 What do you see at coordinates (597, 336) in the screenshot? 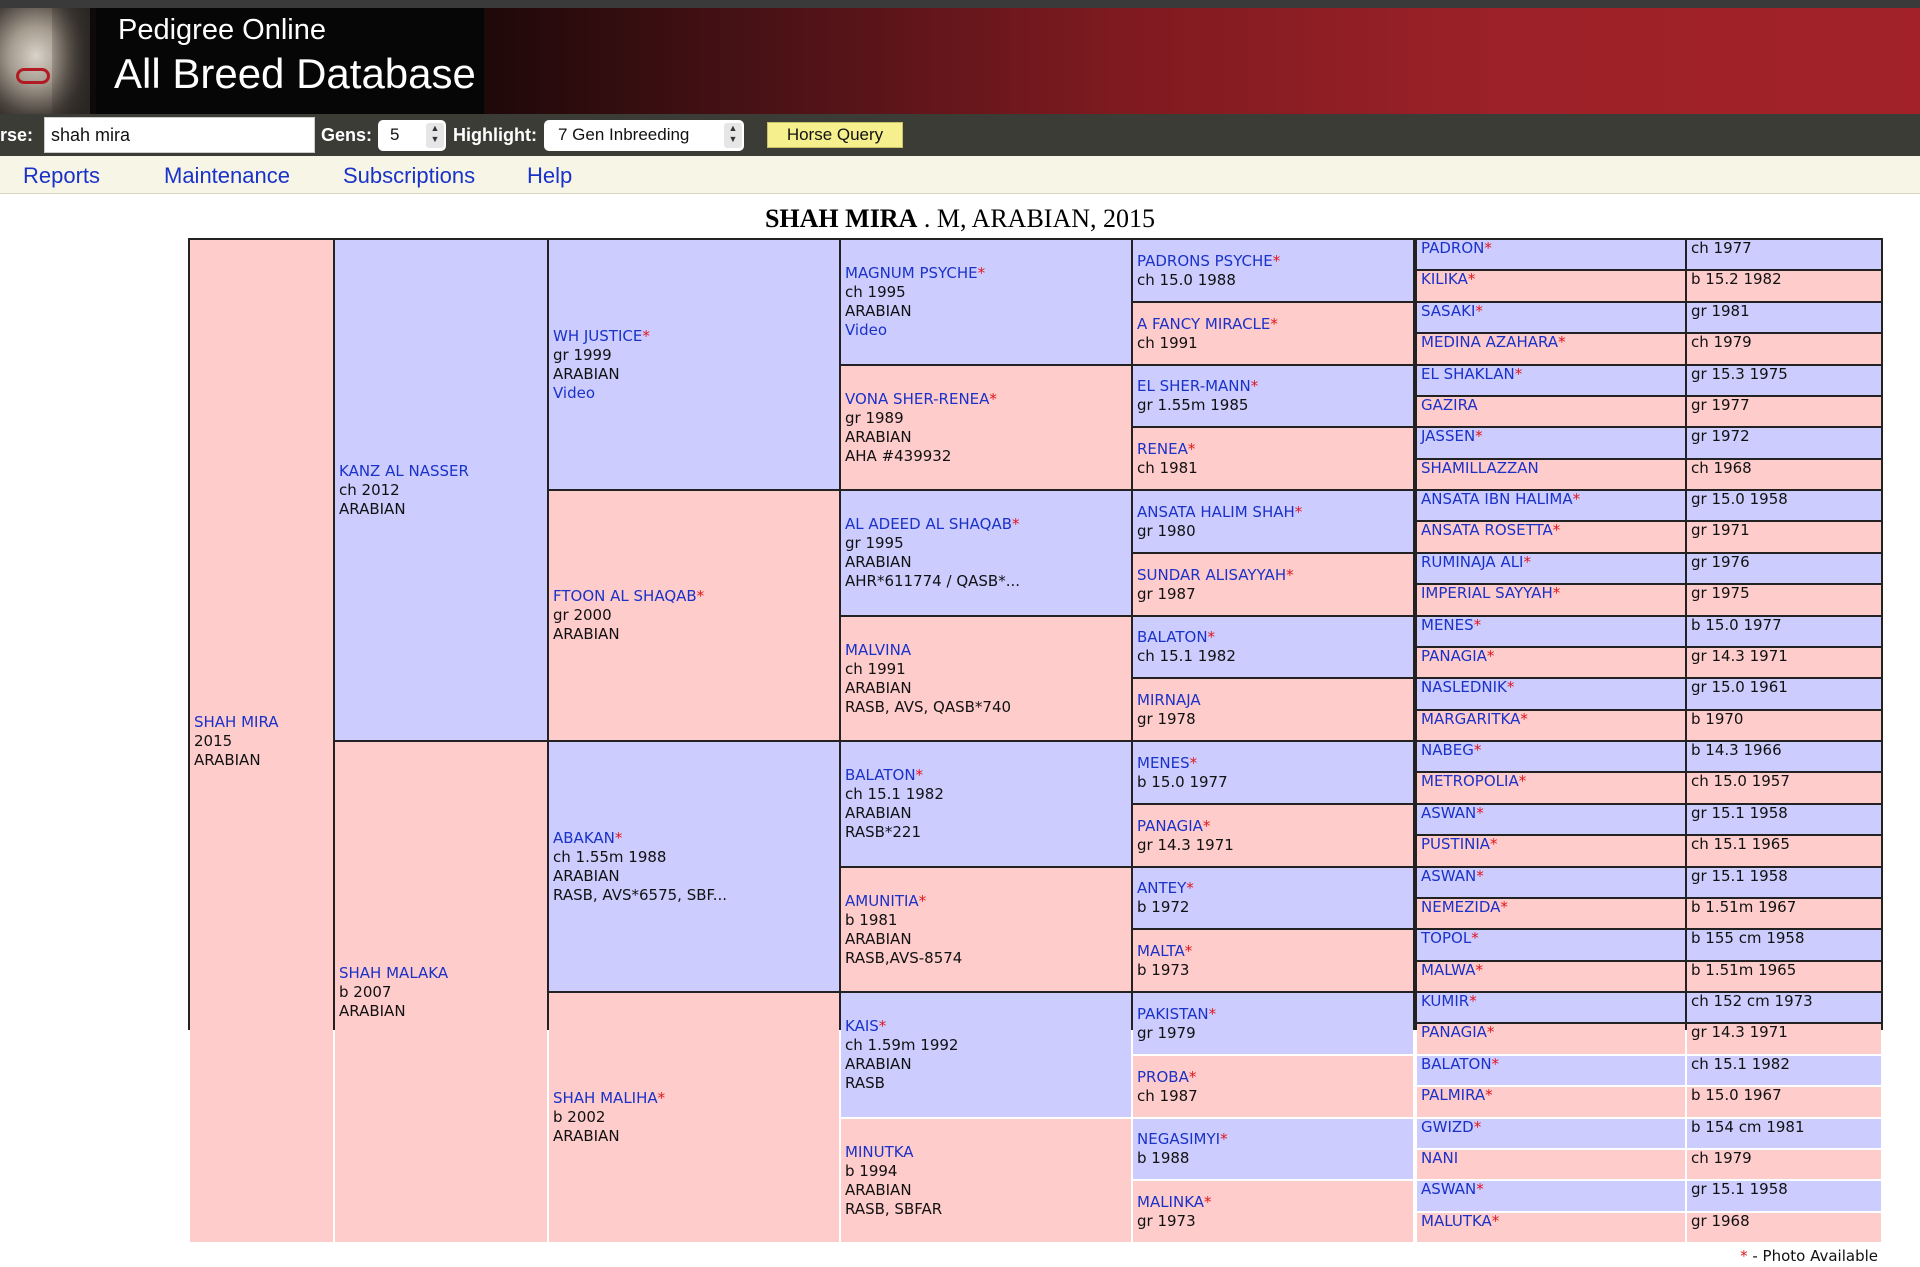
I see `horse-name-link: WH JUSTICE` at bounding box center [597, 336].